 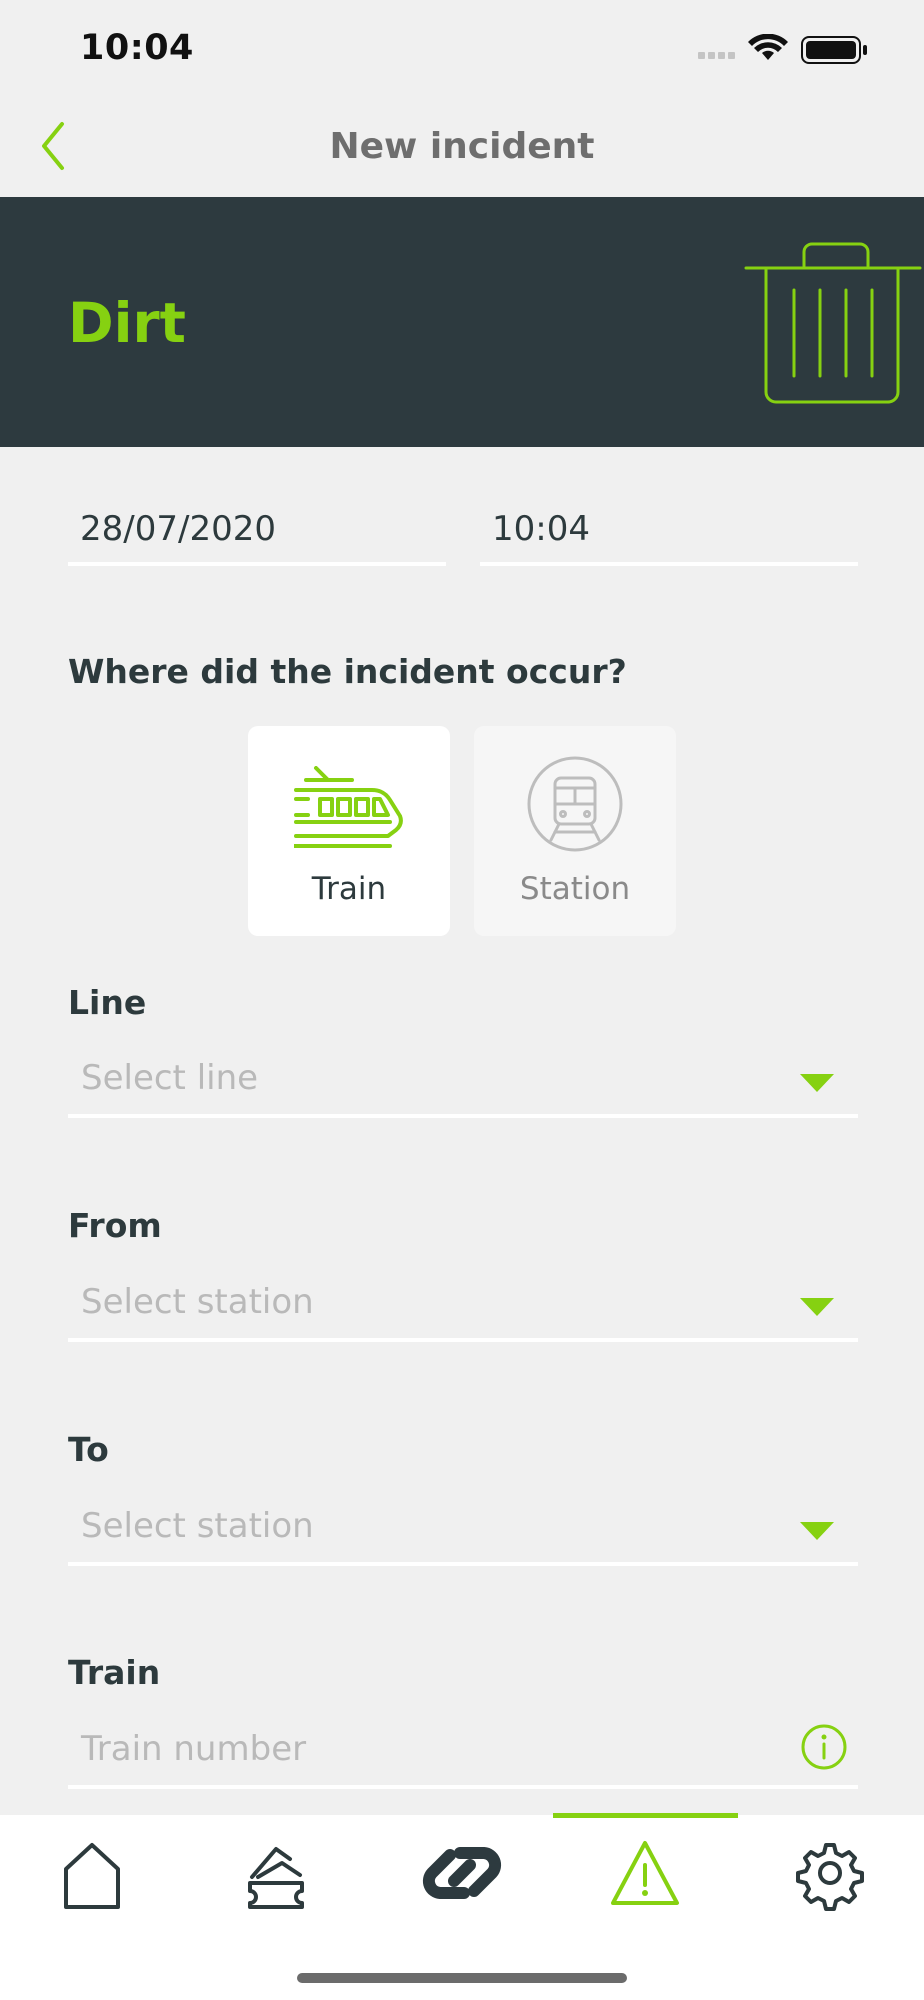 I want to click on date-value: 28/07/2020, so click(x=178, y=529).